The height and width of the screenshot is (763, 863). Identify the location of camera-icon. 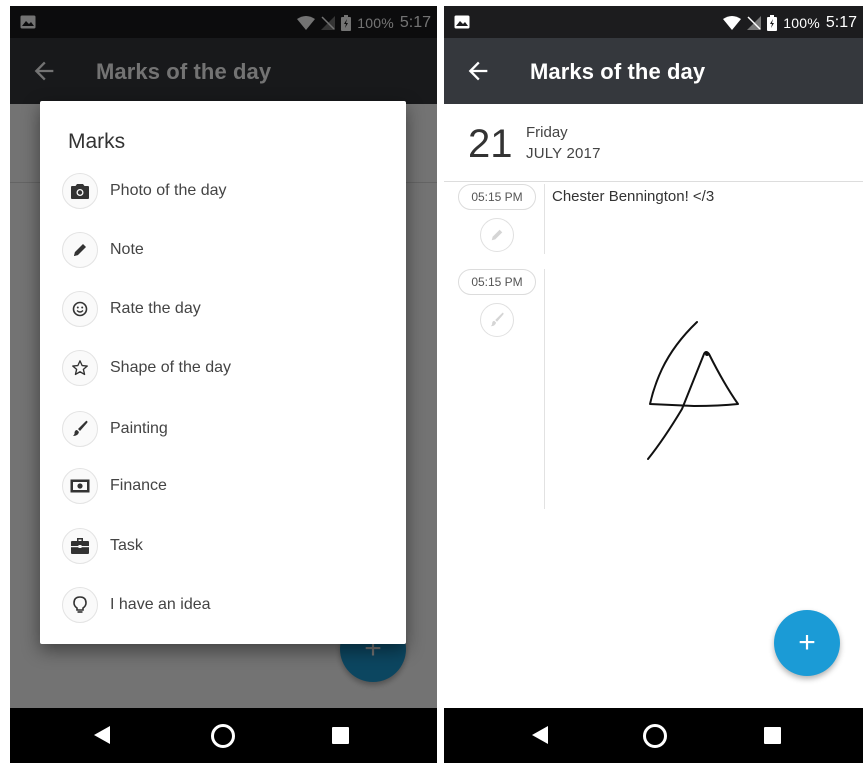
(80, 191).